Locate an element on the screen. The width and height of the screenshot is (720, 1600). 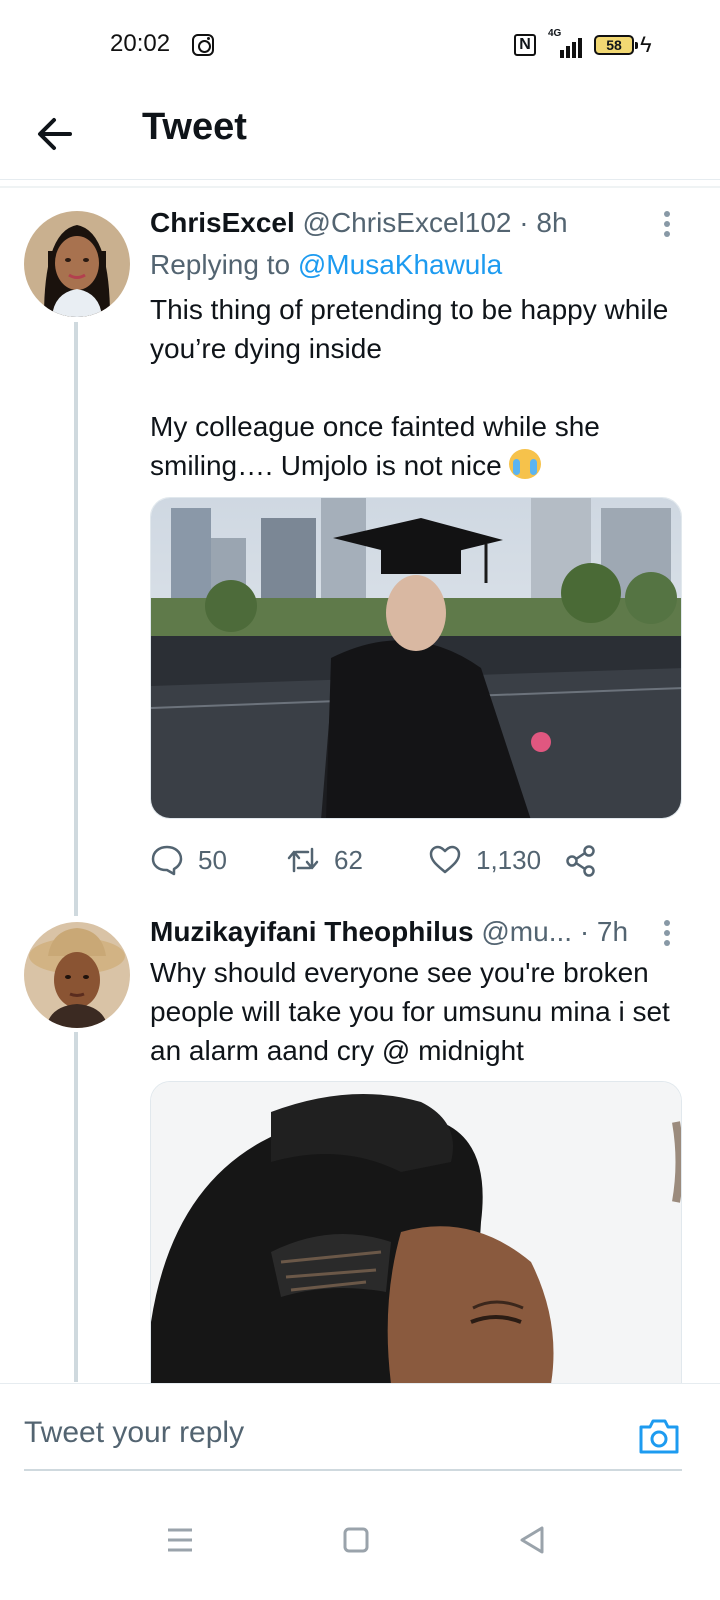
heart-icon is located at coordinates (445, 859).